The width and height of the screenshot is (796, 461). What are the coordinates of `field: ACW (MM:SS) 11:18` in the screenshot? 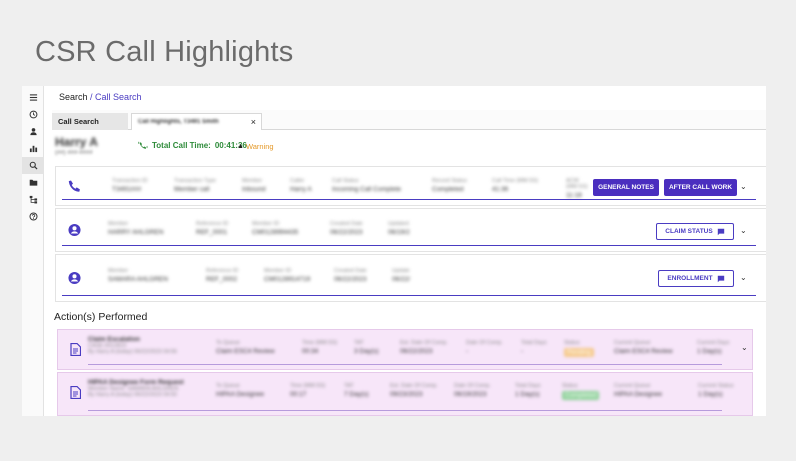 It's located at (577, 188).